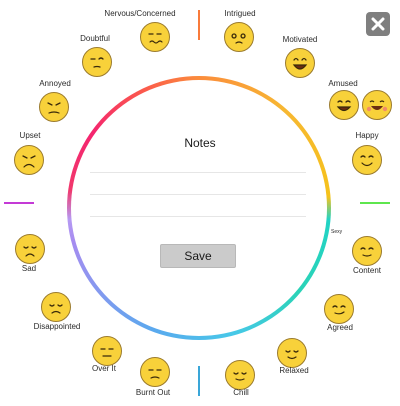  I want to click on doubtful-face-icon, so click(97, 62).